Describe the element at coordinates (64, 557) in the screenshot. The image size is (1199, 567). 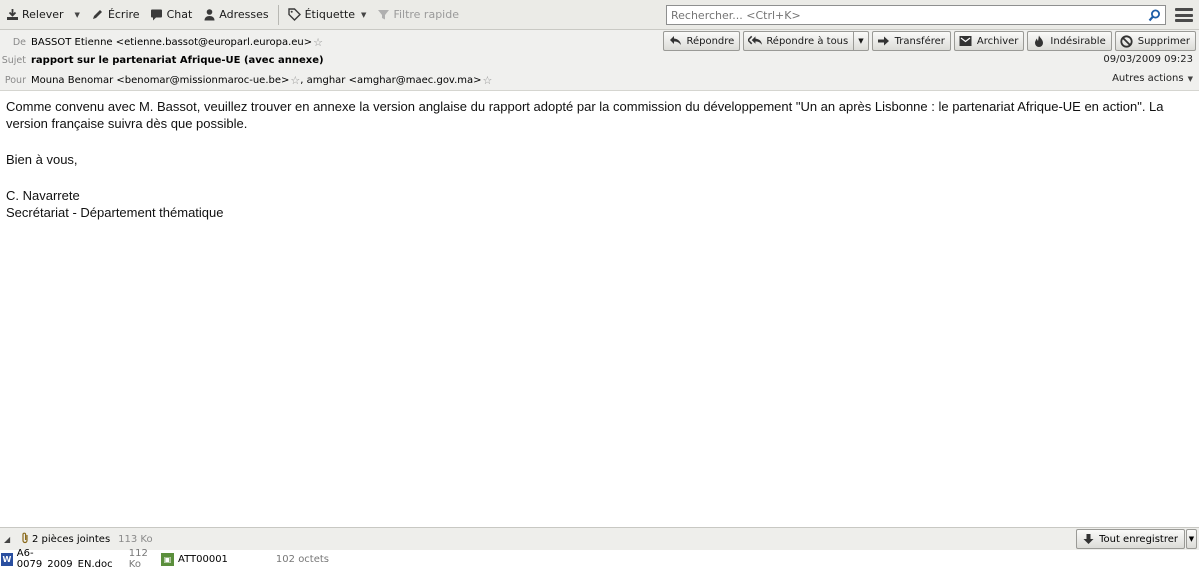
I see `attachment-name: A6-0079_2009_EN.doc` at that location.